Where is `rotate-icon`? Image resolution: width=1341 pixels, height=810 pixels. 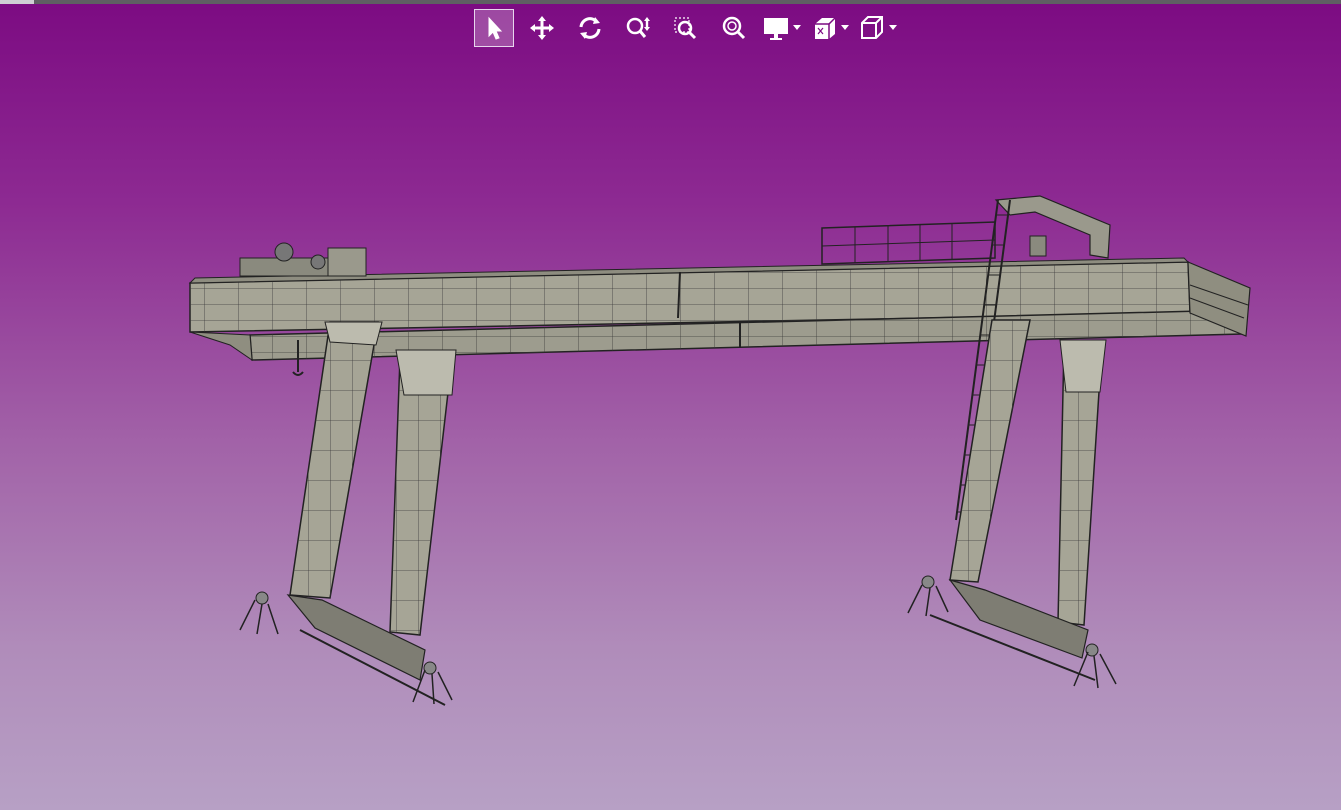 rotate-icon is located at coordinates (590, 28).